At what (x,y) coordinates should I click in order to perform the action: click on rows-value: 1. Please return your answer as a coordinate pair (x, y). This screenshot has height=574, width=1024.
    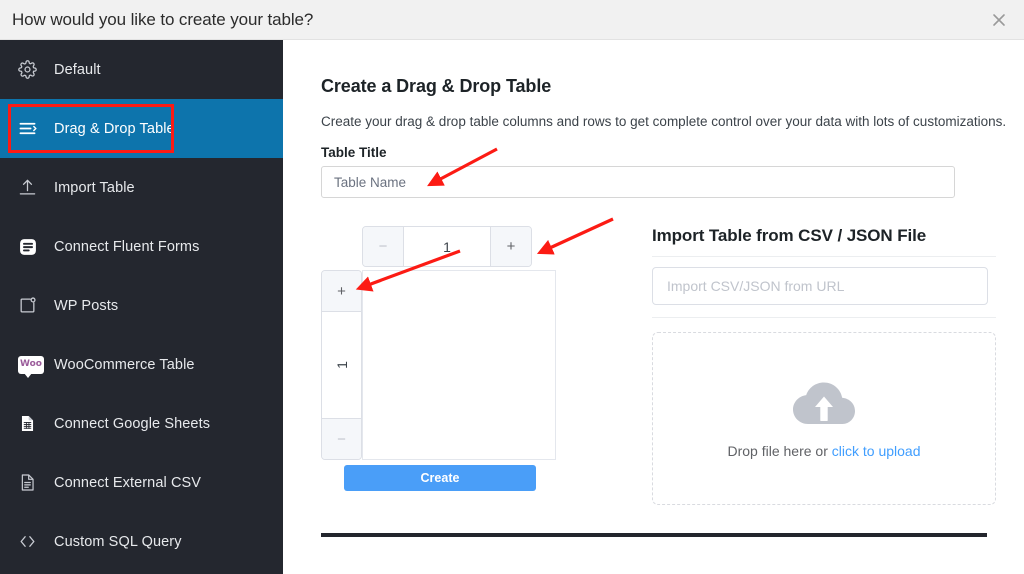
    Looking at the image, I should click on (341, 365).